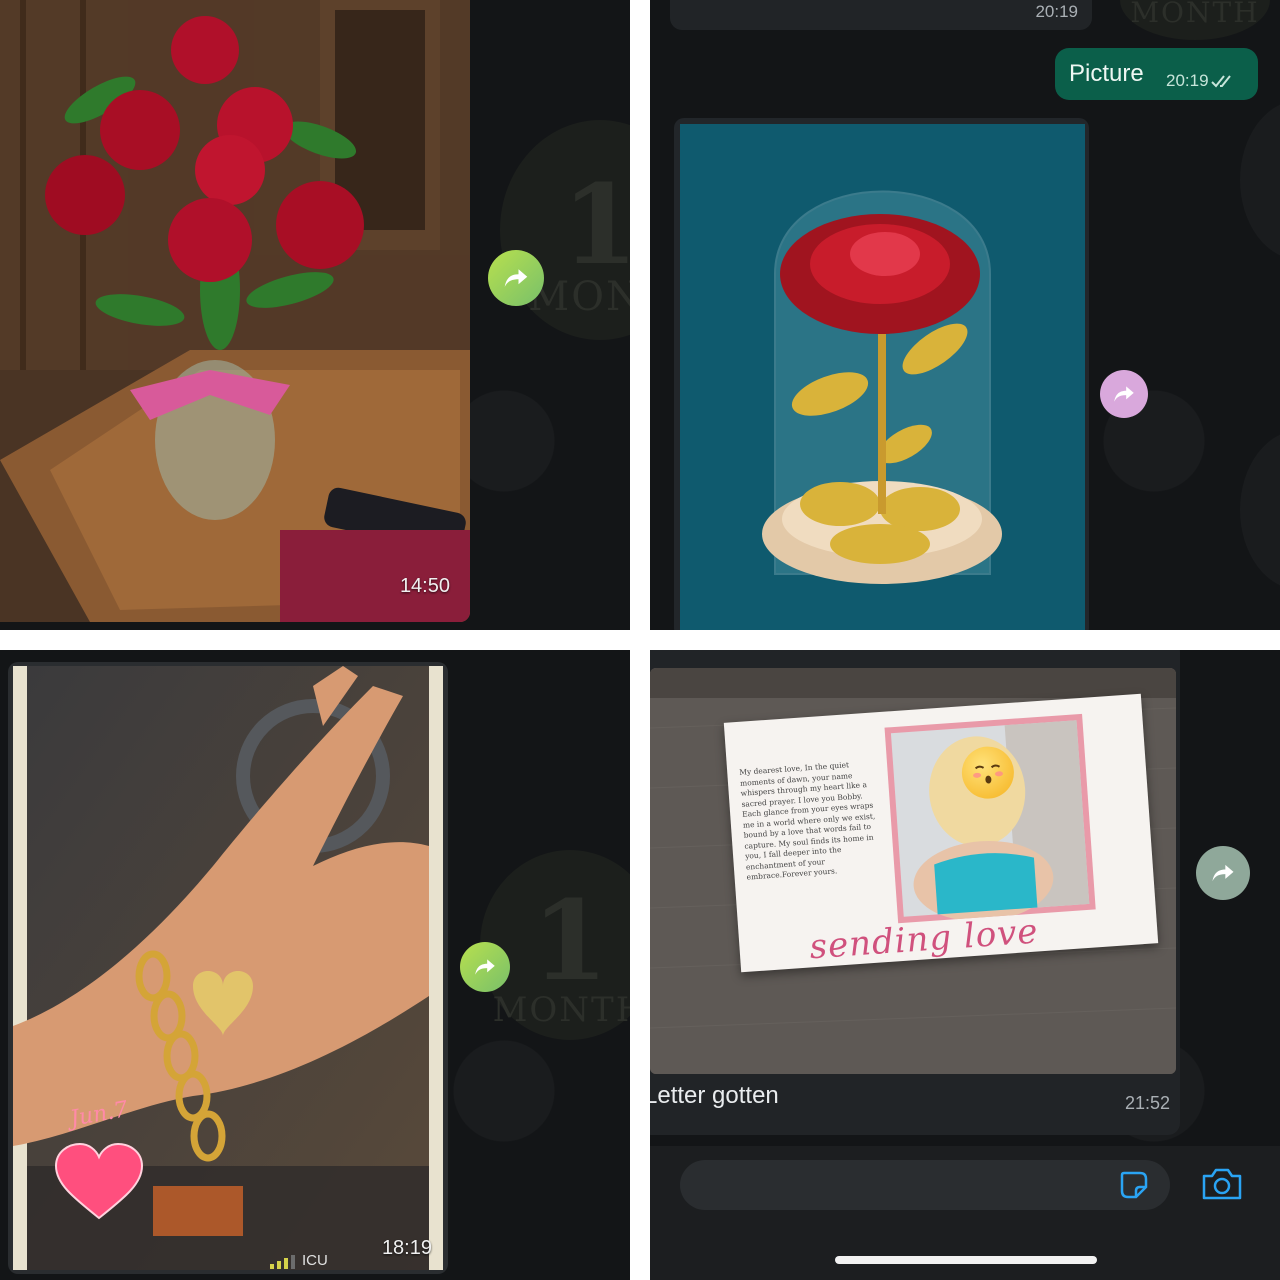 This screenshot has height=1280, width=1280. Describe the element at coordinates (299, 1260) in the screenshot. I see `status-bar-snippet: ICU` at that location.